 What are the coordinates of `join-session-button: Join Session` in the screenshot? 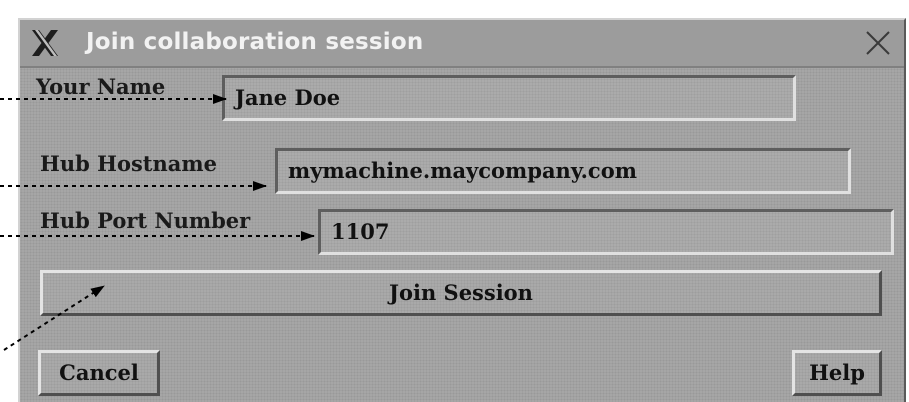 It's located at (461, 293).